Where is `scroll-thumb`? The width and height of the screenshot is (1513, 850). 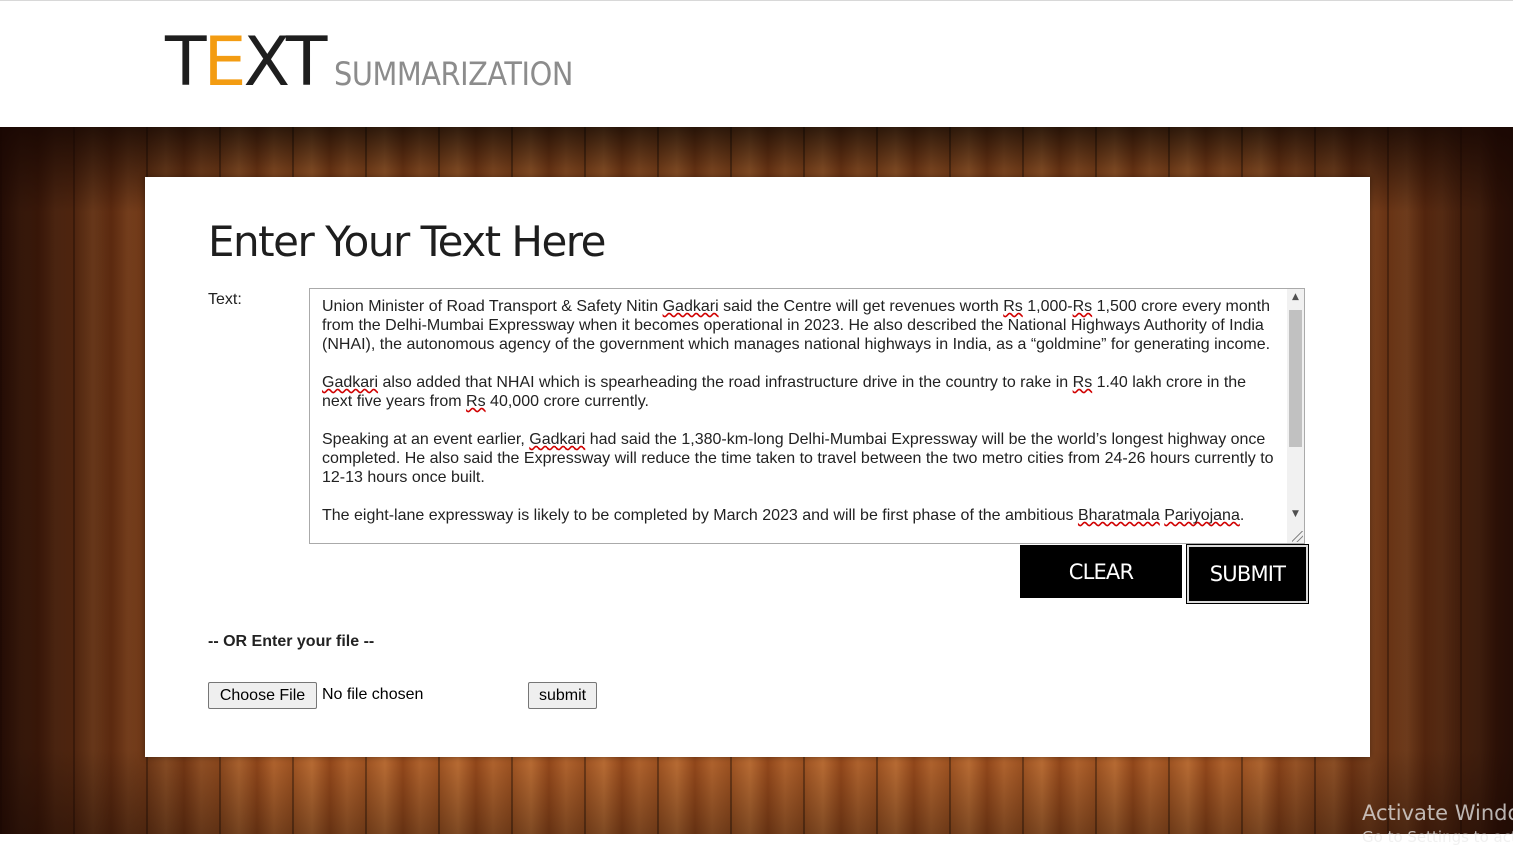
scroll-thumb is located at coordinates (1295, 378).